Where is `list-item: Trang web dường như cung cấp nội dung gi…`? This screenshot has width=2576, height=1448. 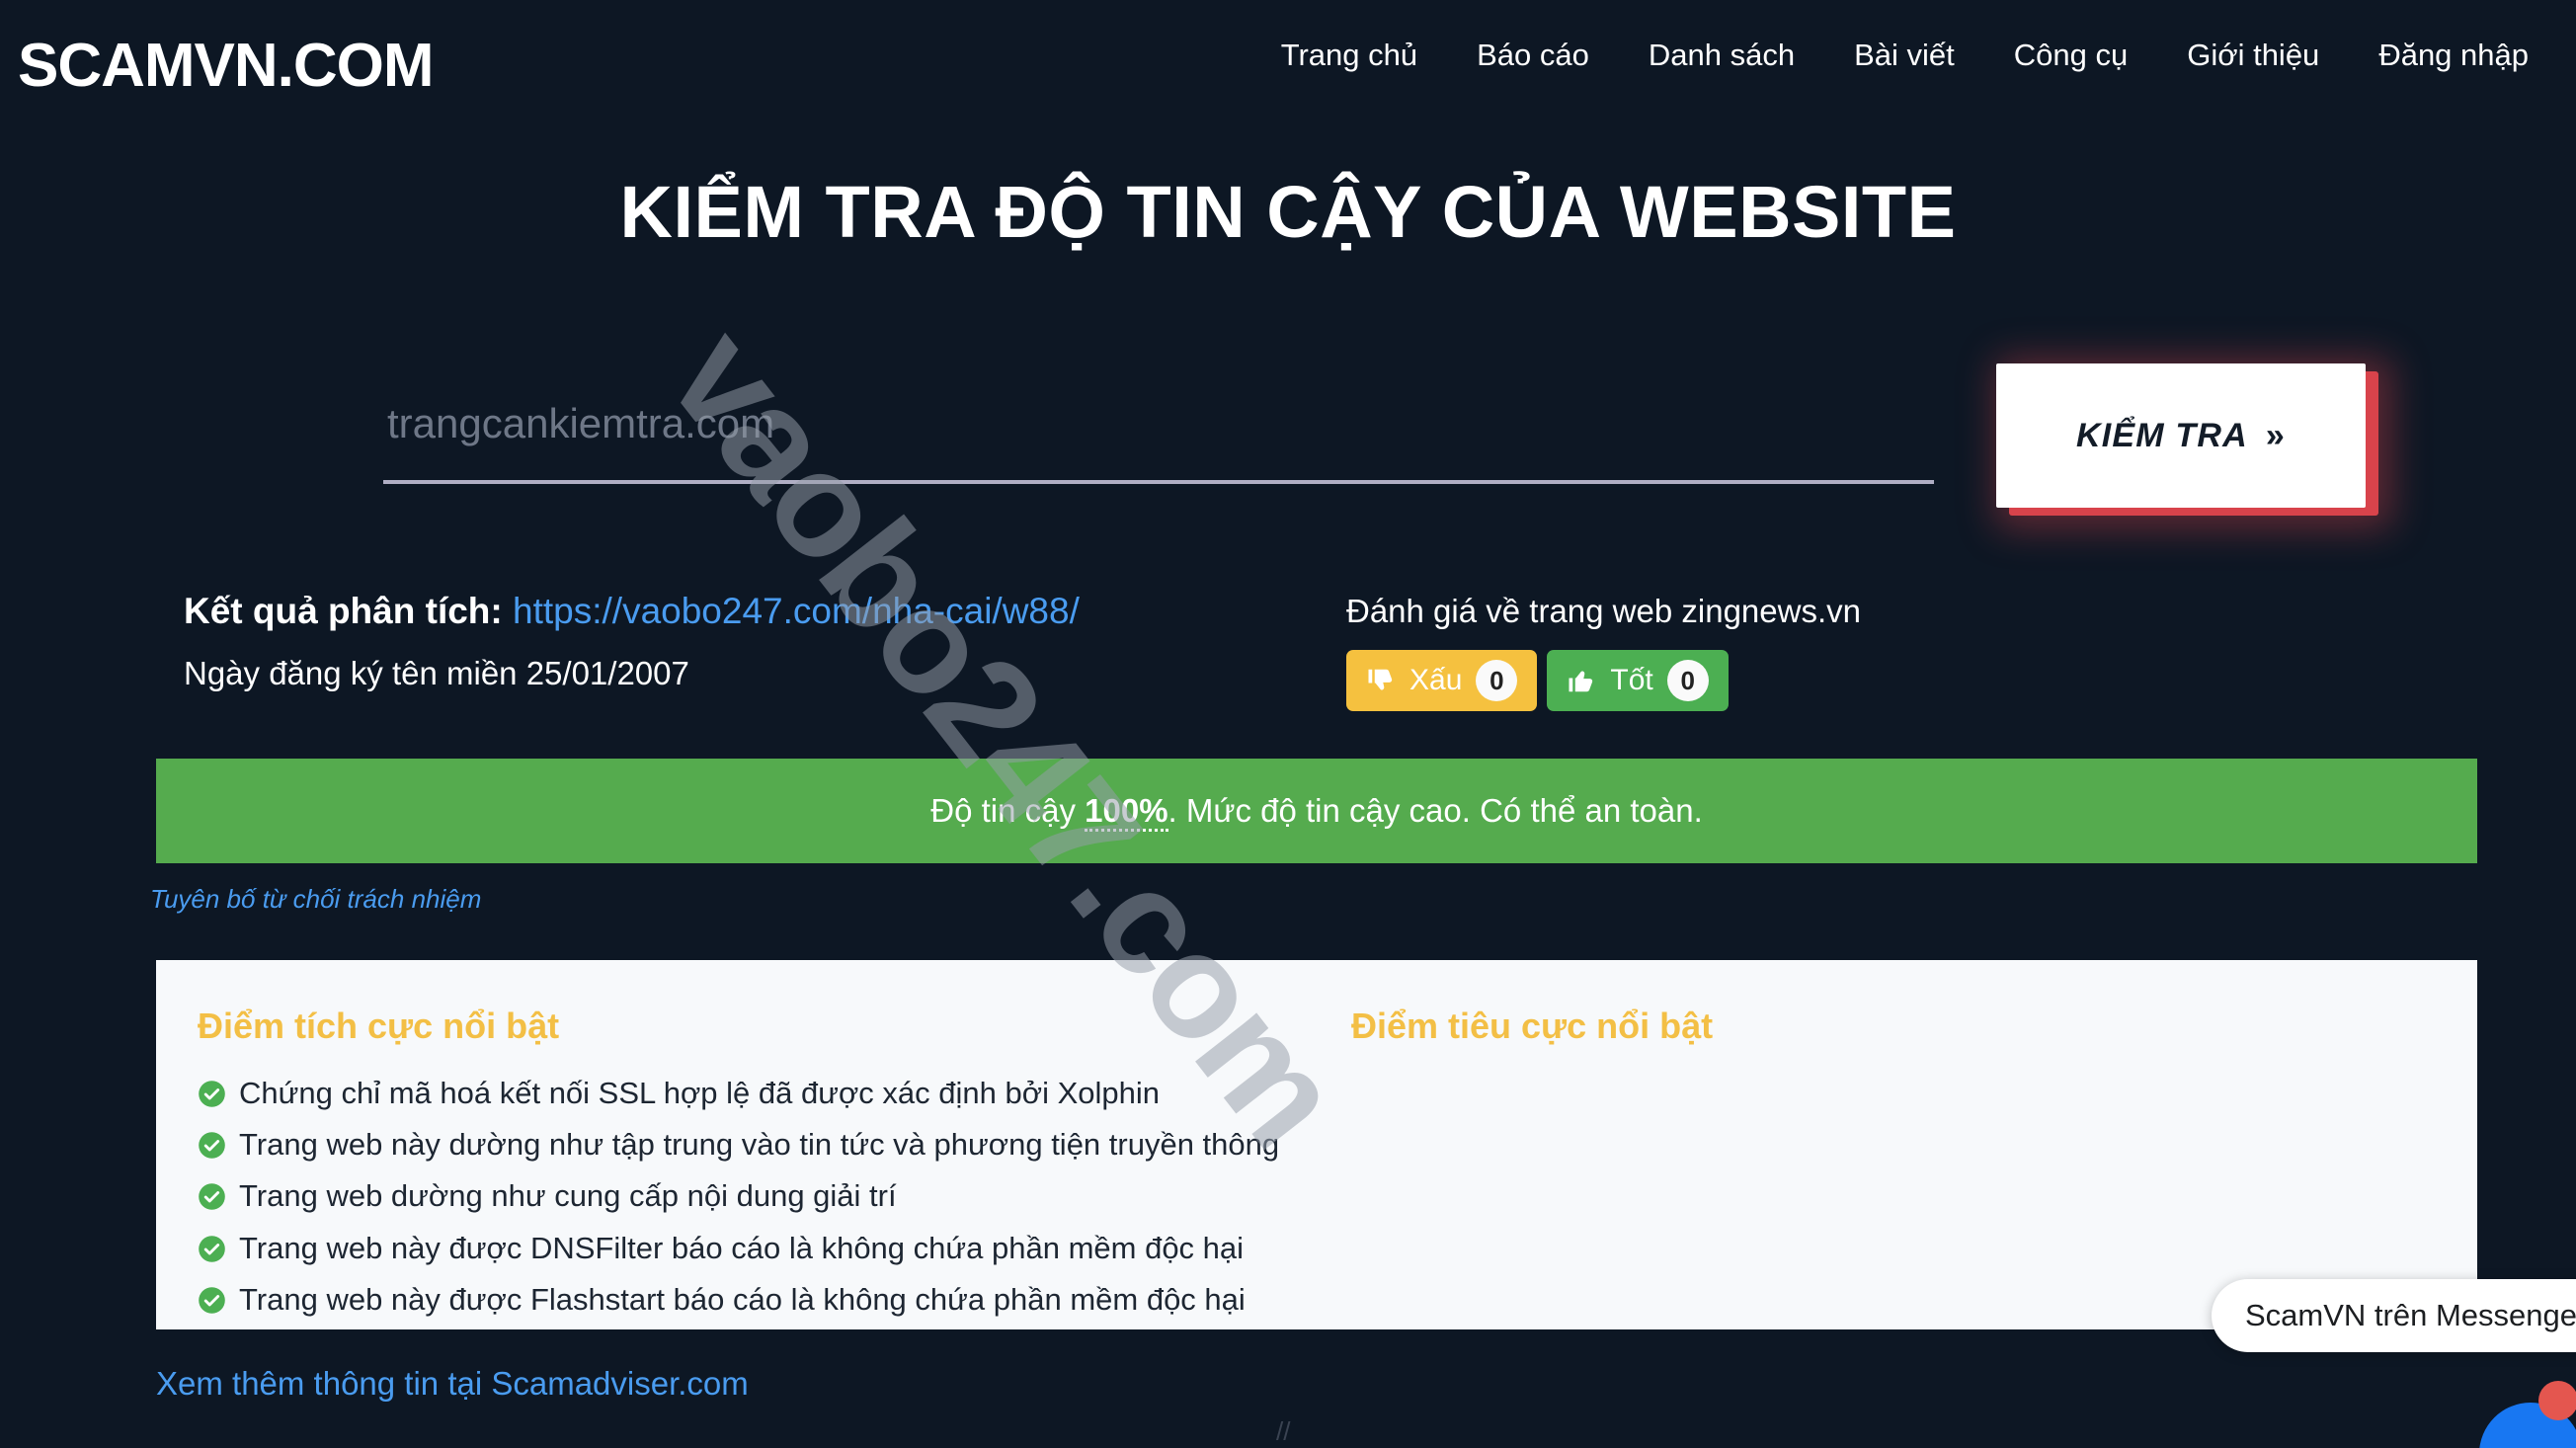 list-item: Trang web dường như cung cấp nội dung gi… is located at coordinates (765, 1195).